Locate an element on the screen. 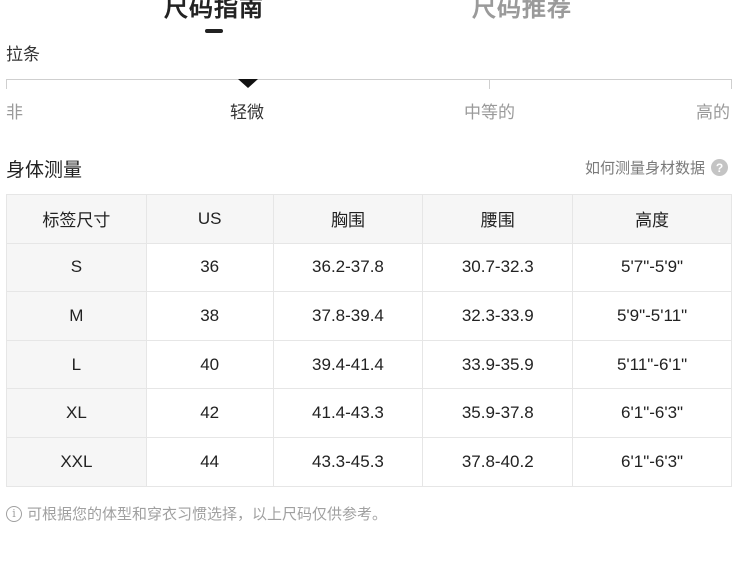 The image size is (744, 564). cell-size: L is located at coordinates (76, 364).